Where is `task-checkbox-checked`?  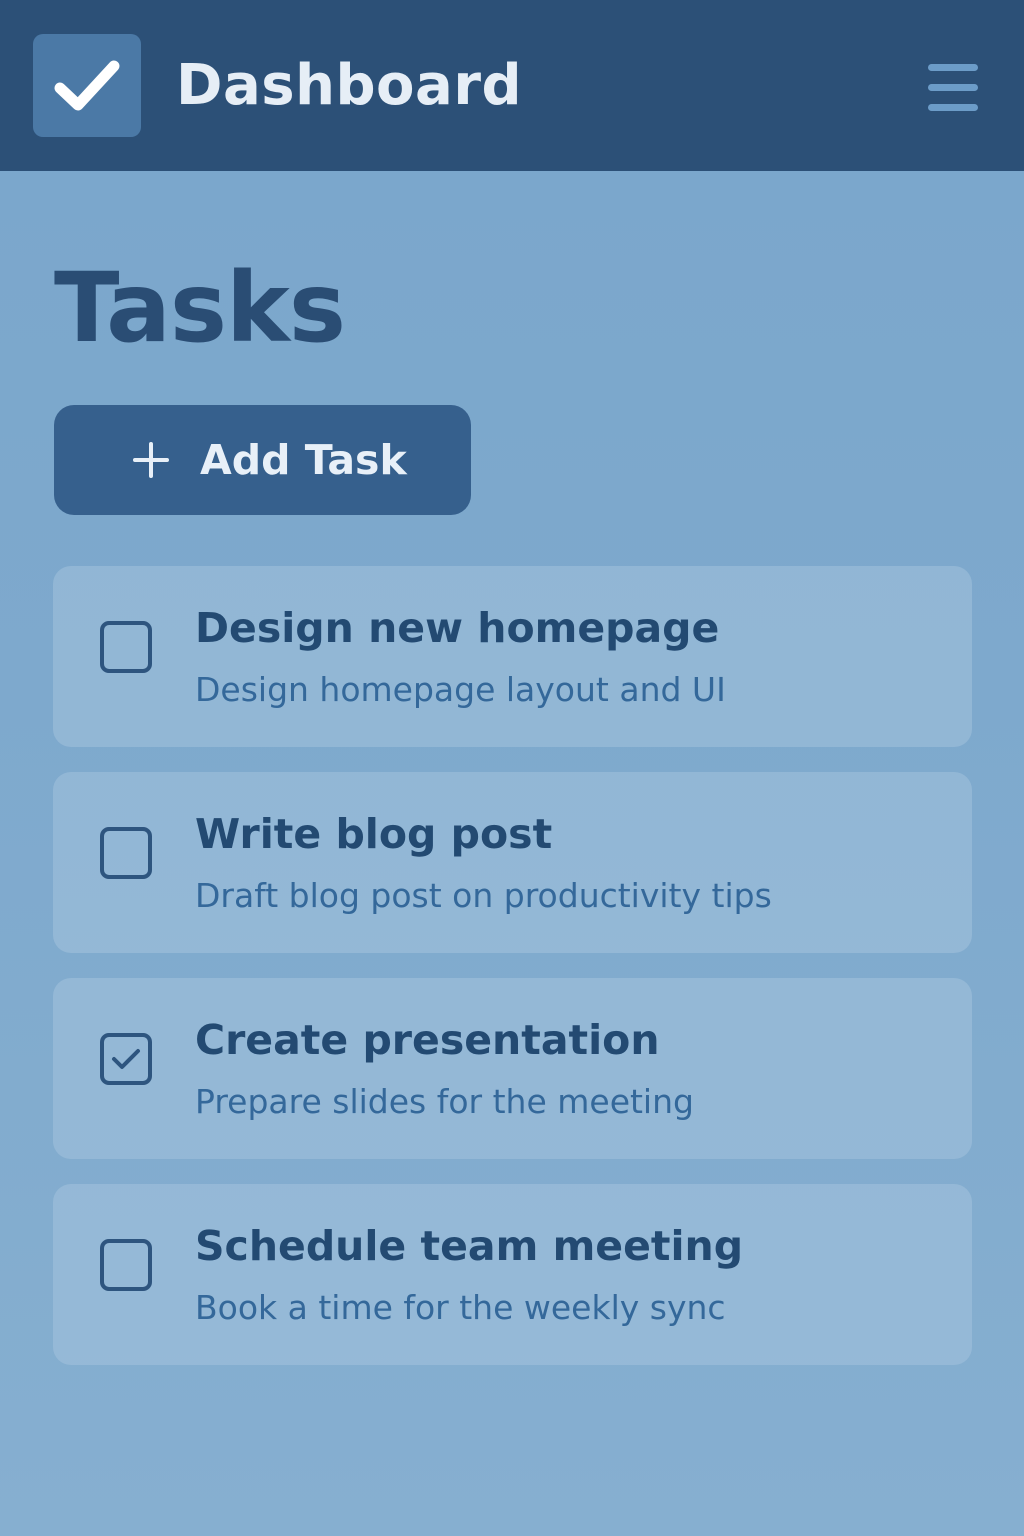 task-checkbox-checked is located at coordinates (126, 1059).